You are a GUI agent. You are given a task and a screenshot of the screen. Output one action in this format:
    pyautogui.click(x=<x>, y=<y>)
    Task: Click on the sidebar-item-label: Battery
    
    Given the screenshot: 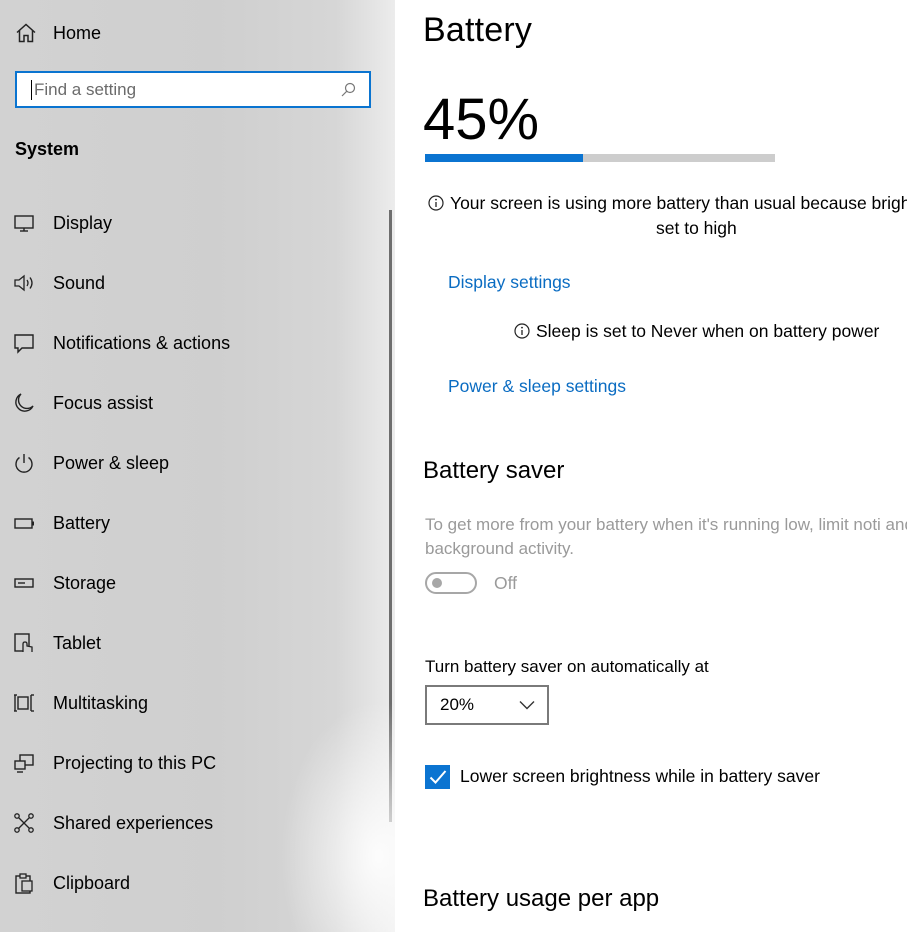 What is the action you would take?
    pyautogui.click(x=82, y=522)
    